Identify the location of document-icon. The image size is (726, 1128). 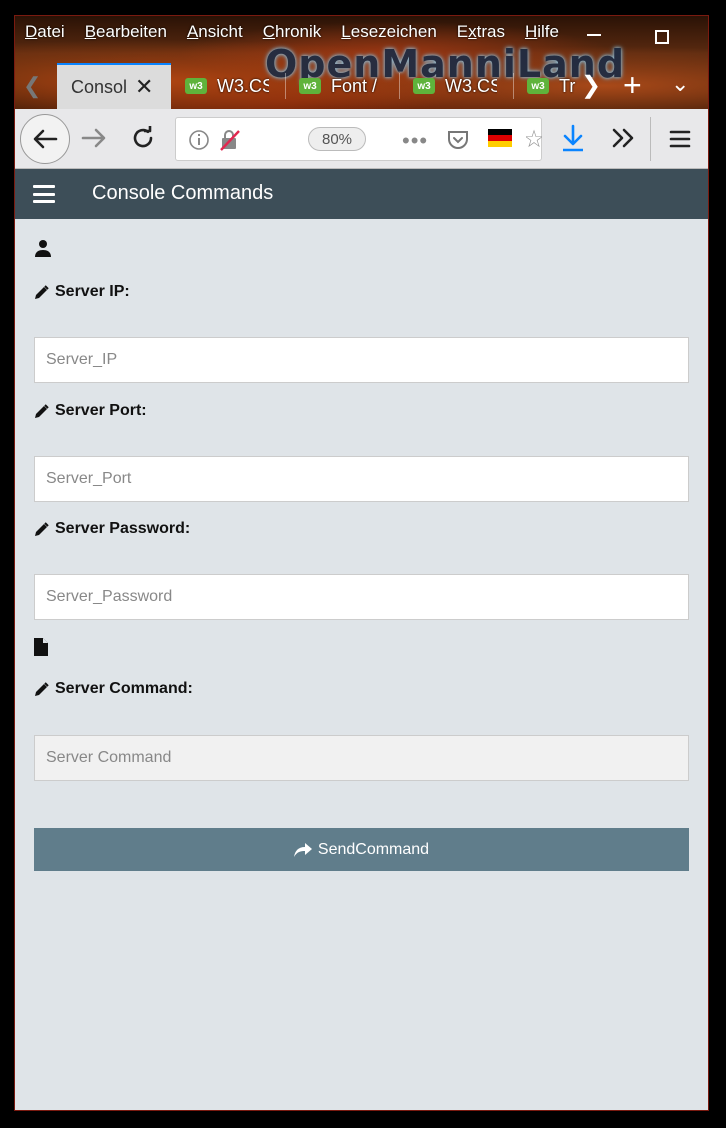
(41, 649).